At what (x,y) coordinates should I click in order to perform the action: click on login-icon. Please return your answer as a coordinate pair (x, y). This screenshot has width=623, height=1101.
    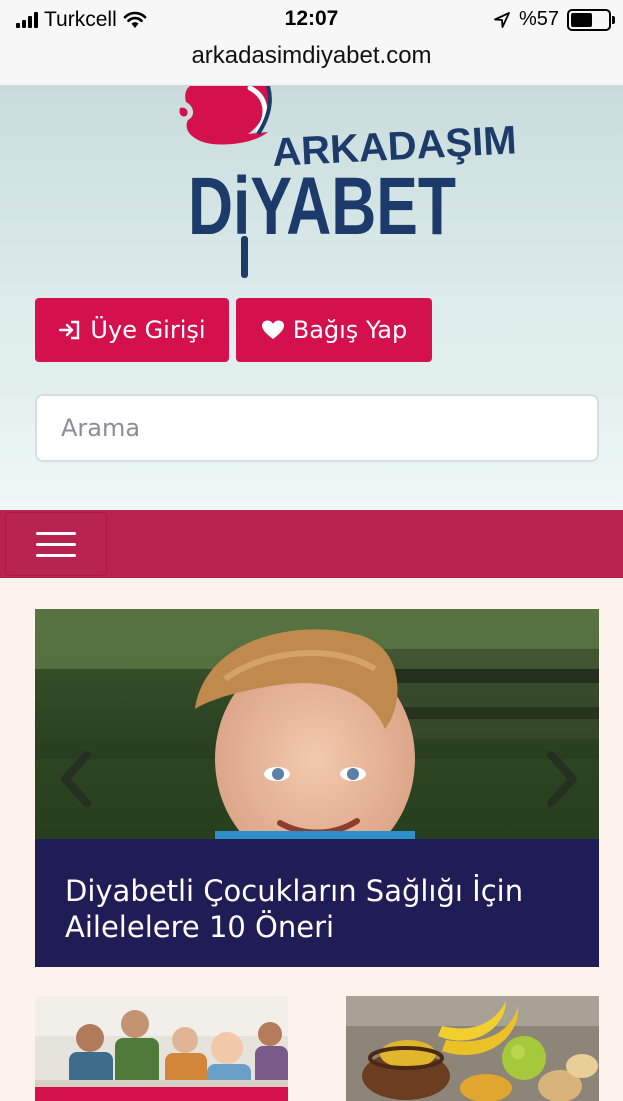
    Looking at the image, I should click on (69, 330).